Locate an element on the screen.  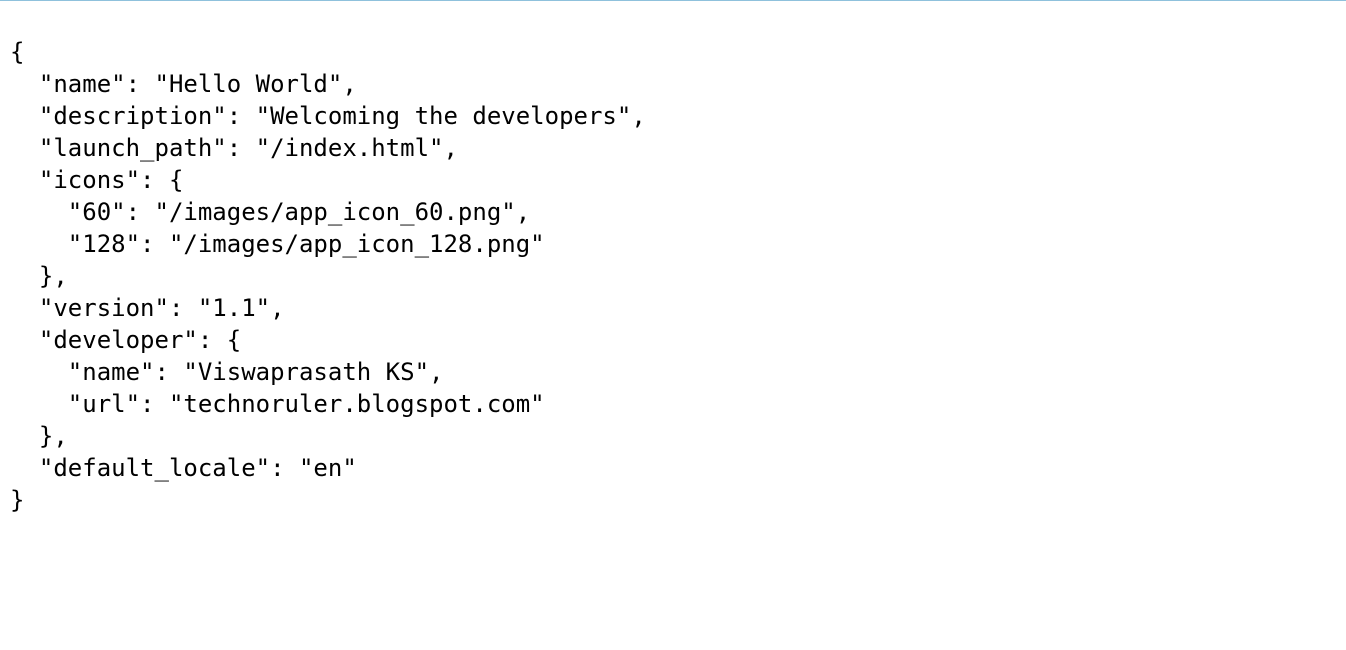
json-line: "default_locale": "en" is located at coordinates (183, 468).